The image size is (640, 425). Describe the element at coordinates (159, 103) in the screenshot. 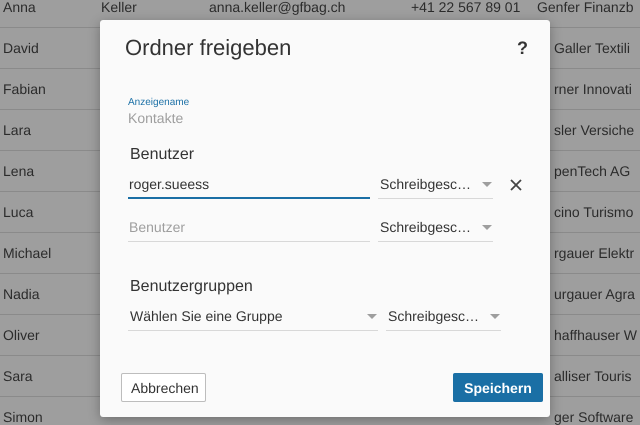

I see `field-label: Anzeigename` at that location.